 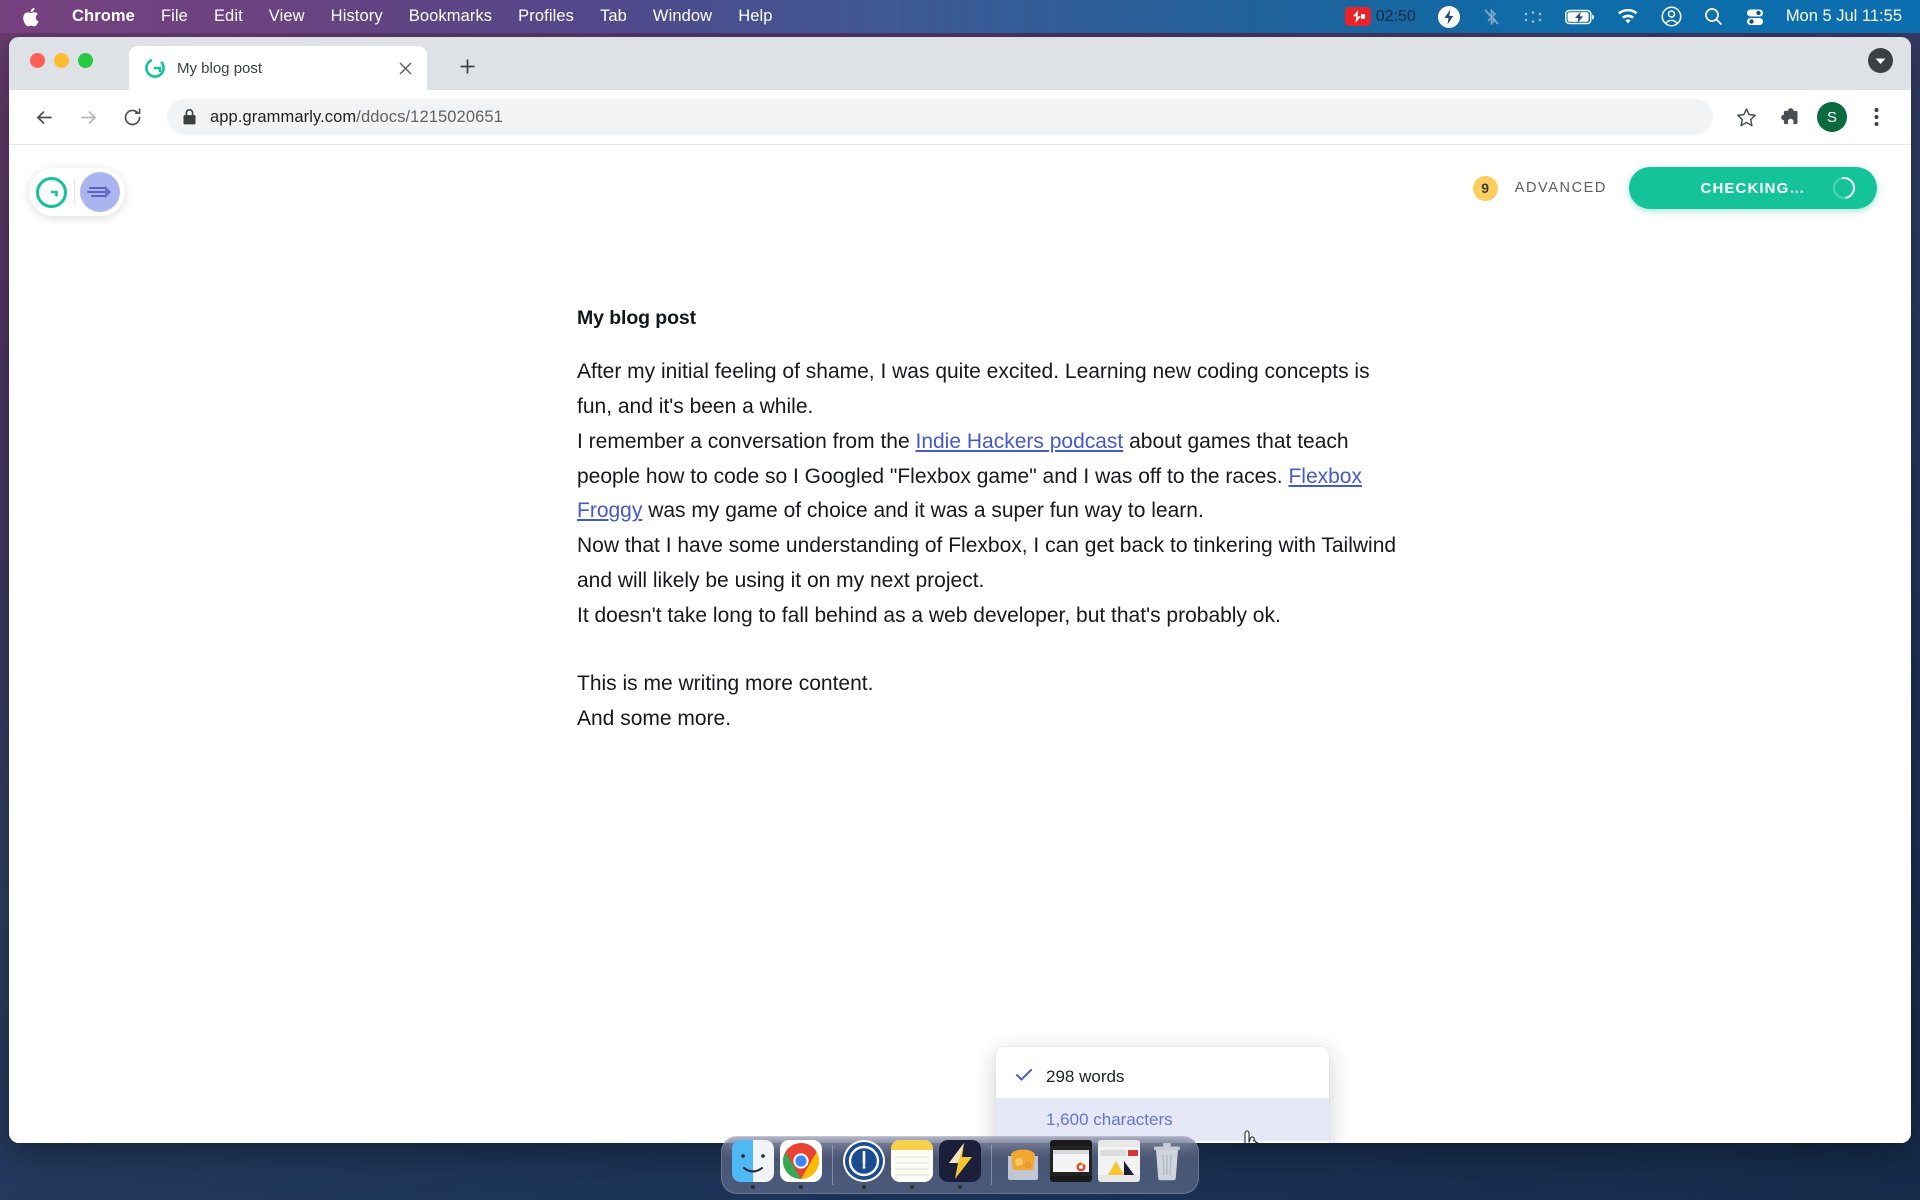 I want to click on menu-item-tab: Tab, so click(x=613, y=16).